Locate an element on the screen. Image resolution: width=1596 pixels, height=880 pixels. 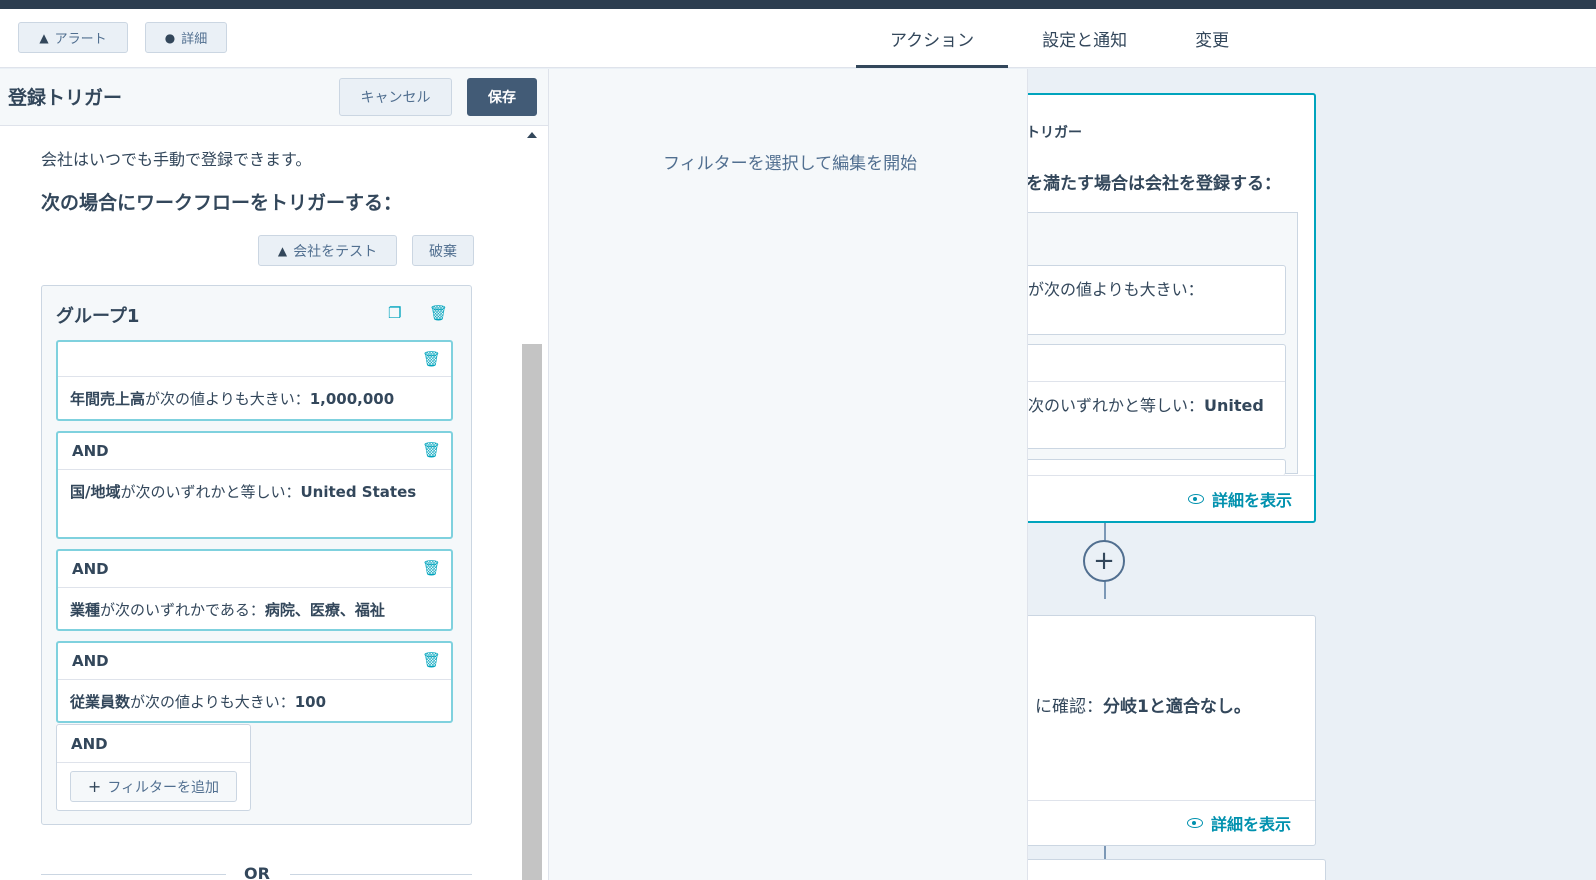
info-icon: ● is located at coordinates (170, 37).